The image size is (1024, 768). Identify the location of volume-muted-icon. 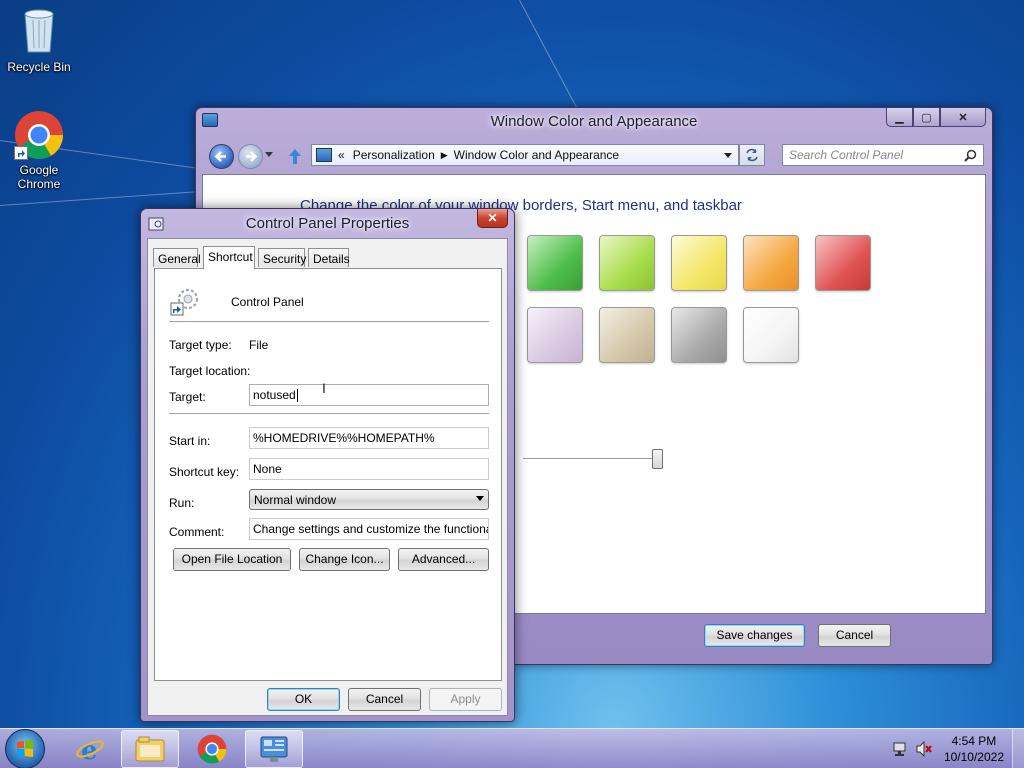
(924, 750).